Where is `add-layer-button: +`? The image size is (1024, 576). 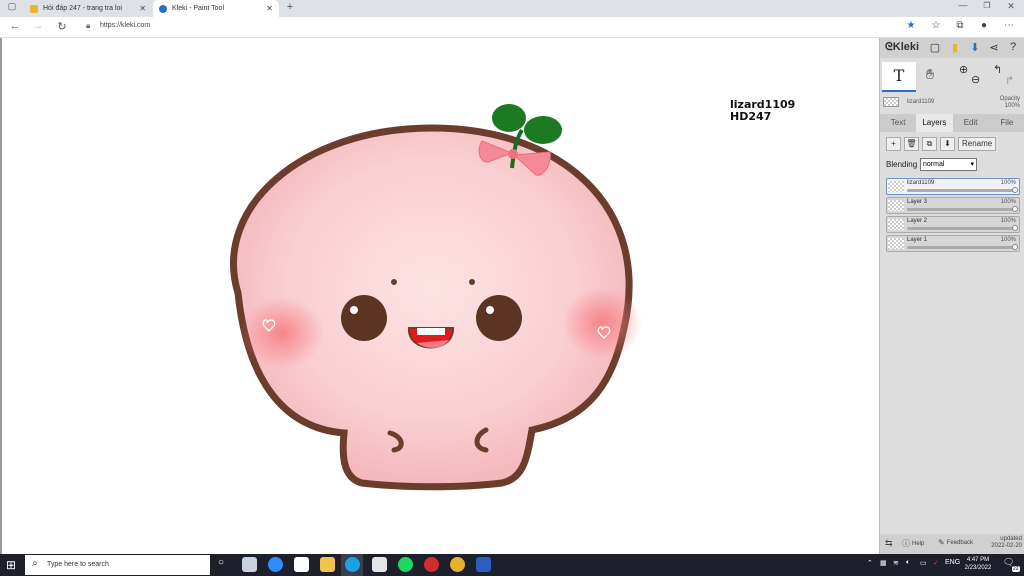 add-layer-button: + is located at coordinates (893, 144).